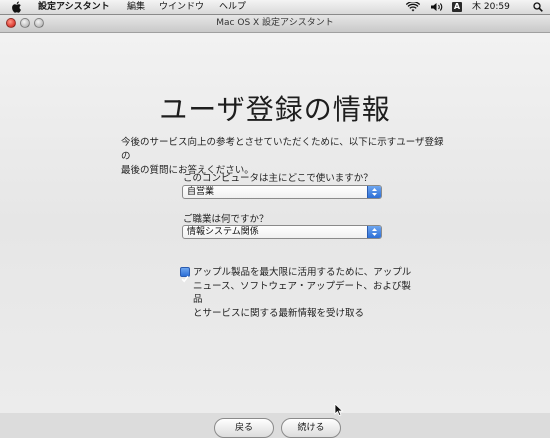  What do you see at coordinates (275, 109) in the screenshot?
I see `page-title: ユーザ登録の情報` at bounding box center [275, 109].